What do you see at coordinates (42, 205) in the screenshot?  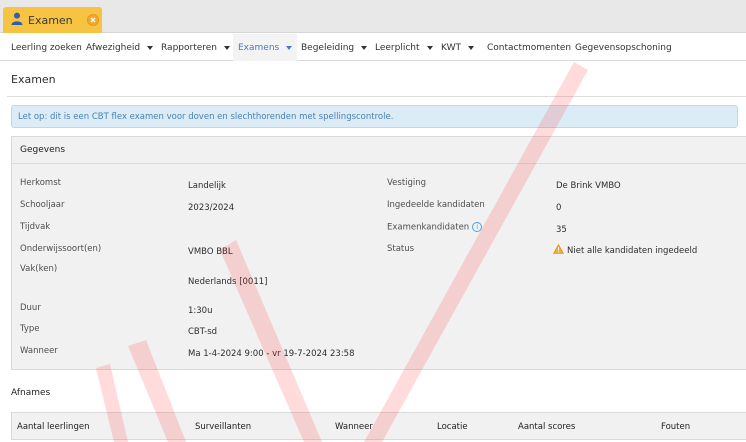 I see `label-schooljaar: Schooljaar` at bounding box center [42, 205].